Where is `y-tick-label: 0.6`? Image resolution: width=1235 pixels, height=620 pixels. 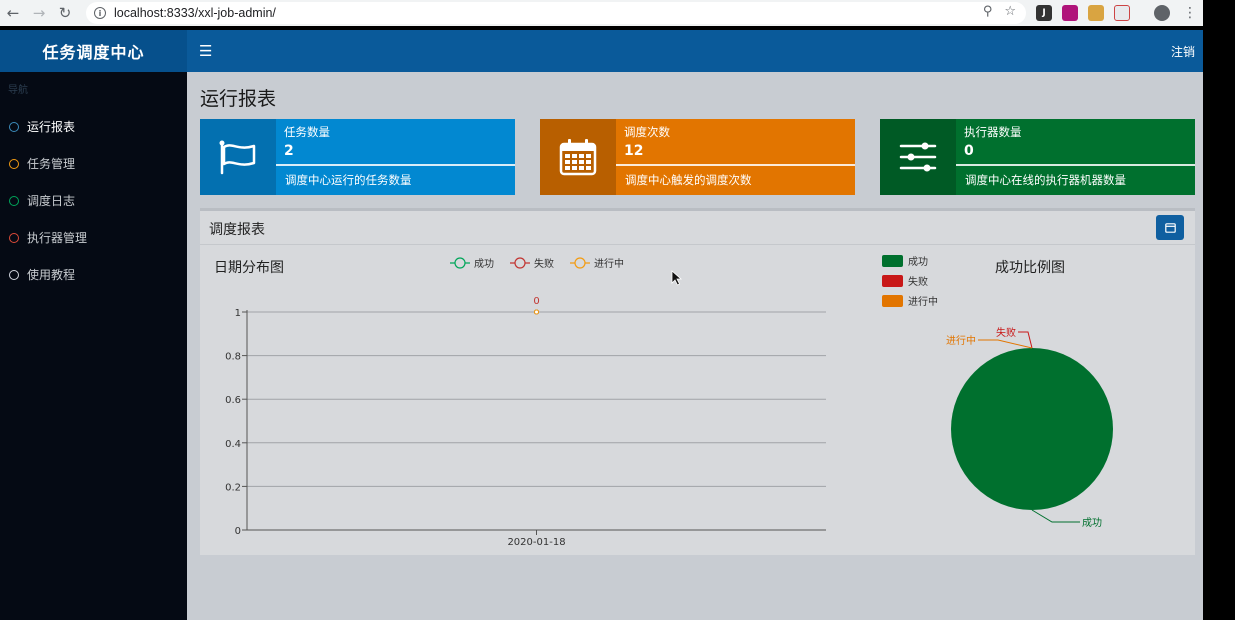 y-tick-label: 0.6 is located at coordinates (233, 400).